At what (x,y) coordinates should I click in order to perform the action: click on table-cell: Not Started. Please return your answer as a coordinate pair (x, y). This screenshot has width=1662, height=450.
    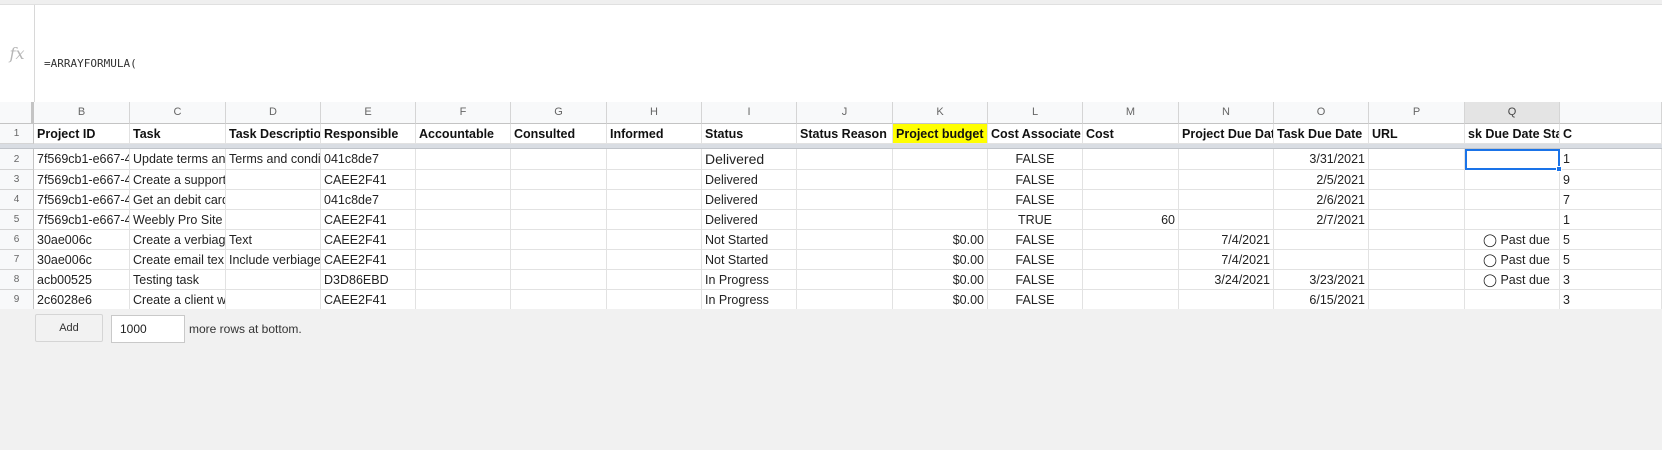
    Looking at the image, I should click on (749, 240).